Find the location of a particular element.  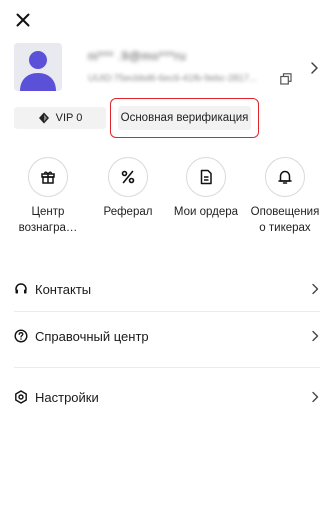

verification-button: Основная верификация is located at coordinates (184, 118).